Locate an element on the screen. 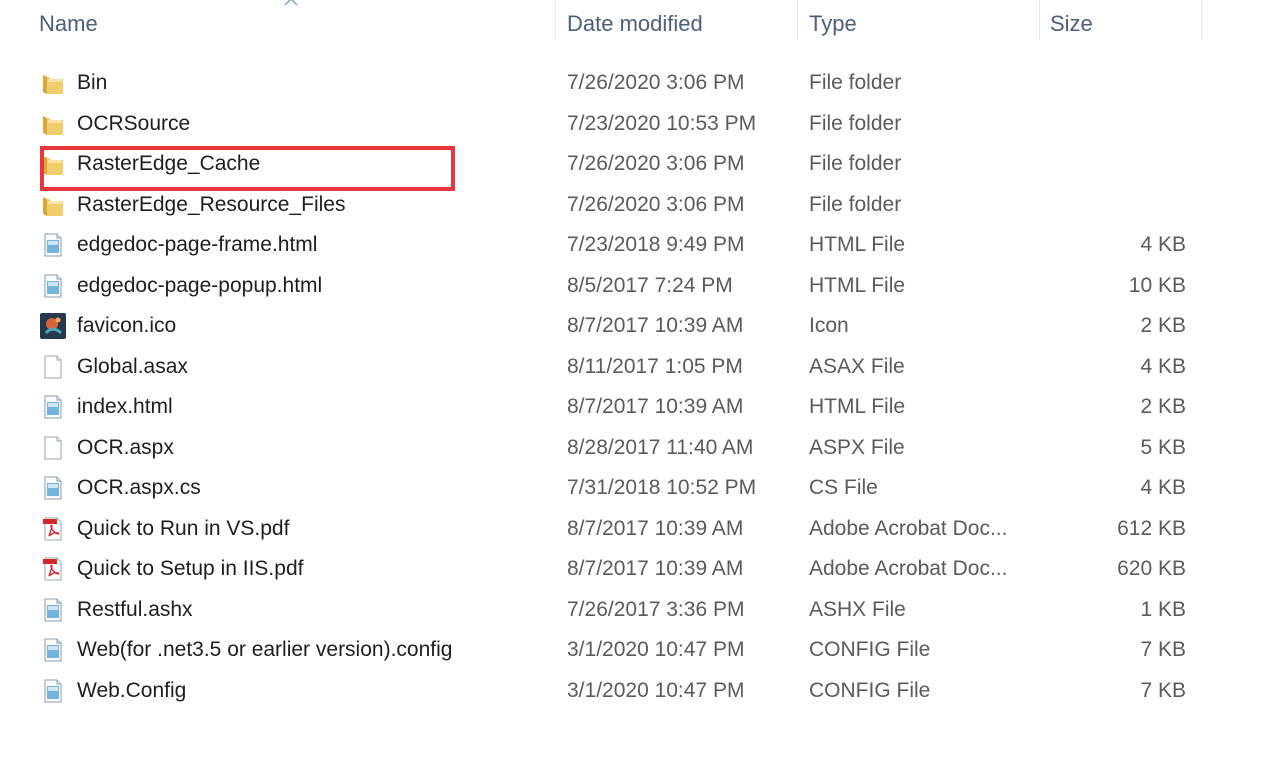 The width and height of the screenshot is (1264, 776). file-row: OCR.aspx.cs 7/31/2018 10:52 PM CS File 4 KB is located at coordinates (632, 488).